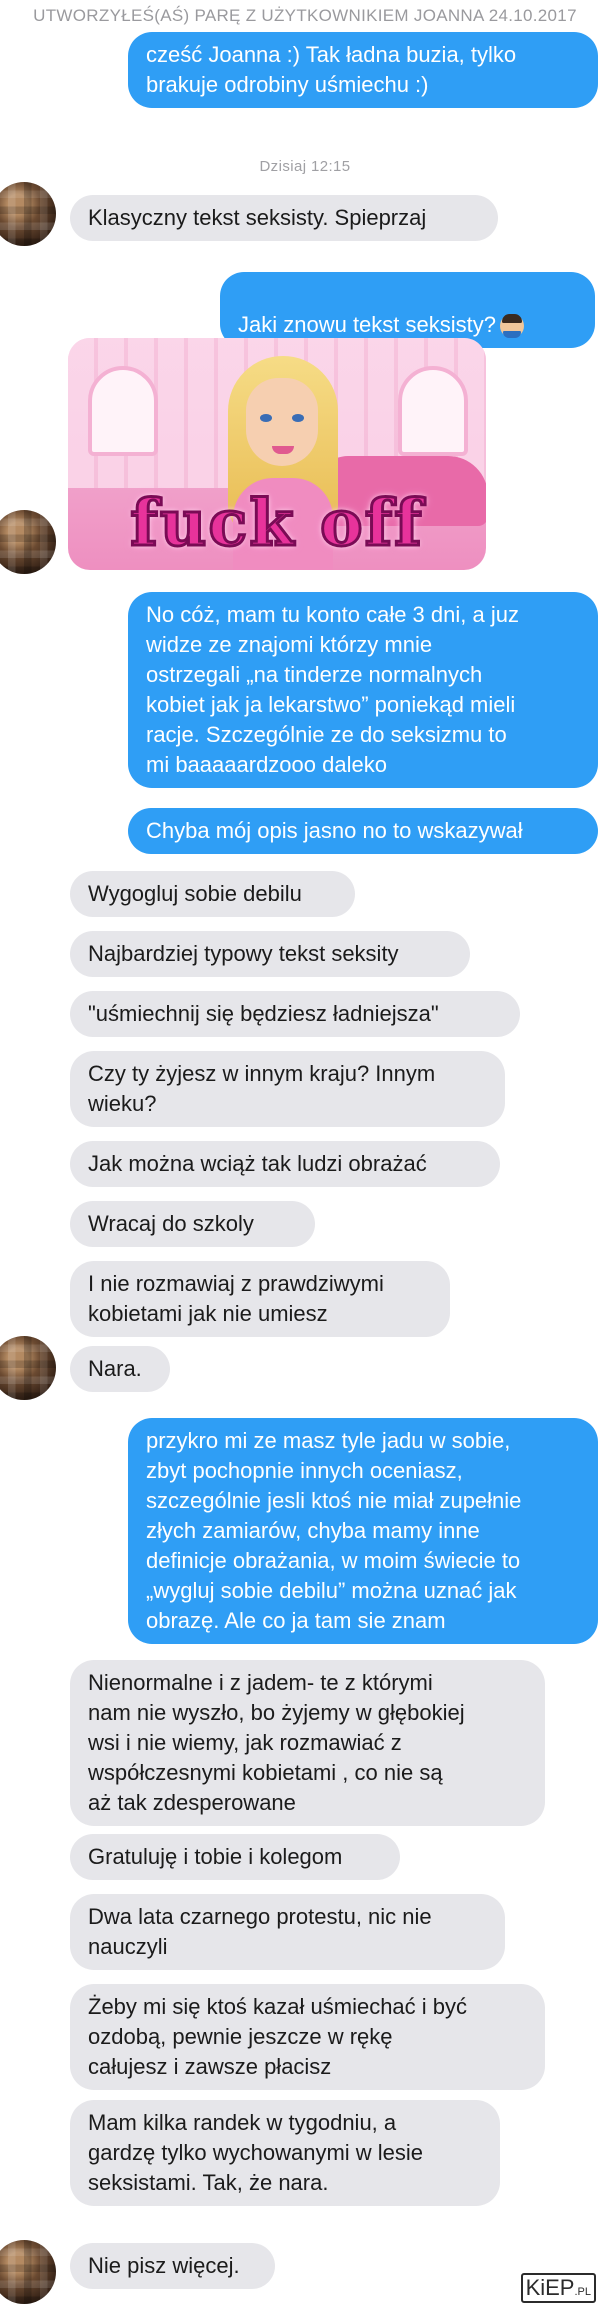 The width and height of the screenshot is (610, 2309). Describe the element at coordinates (235, 1857) in the screenshot. I see `message-incoming: Gratuluję i tobie i kolegom` at that location.